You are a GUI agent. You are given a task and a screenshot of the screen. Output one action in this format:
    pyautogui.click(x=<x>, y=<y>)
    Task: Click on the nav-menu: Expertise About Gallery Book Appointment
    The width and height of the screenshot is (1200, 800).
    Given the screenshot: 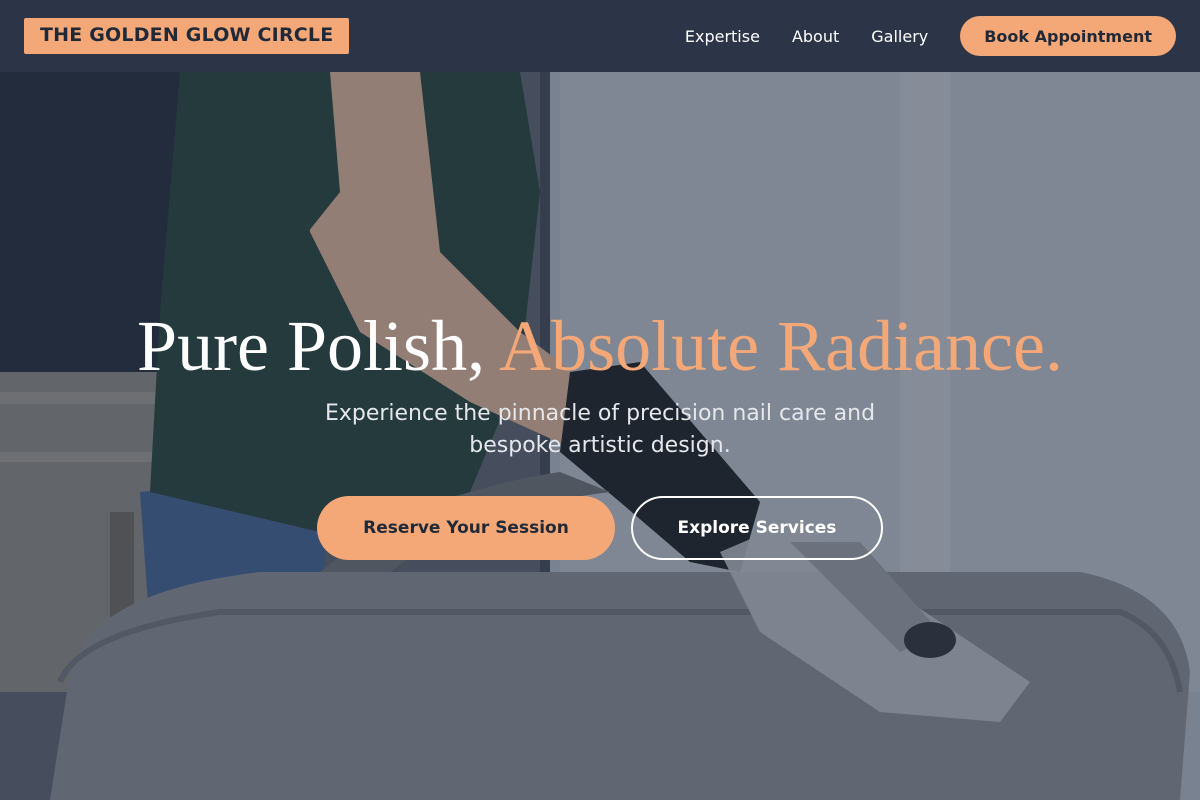 What is the action you would take?
    pyautogui.click(x=930, y=36)
    